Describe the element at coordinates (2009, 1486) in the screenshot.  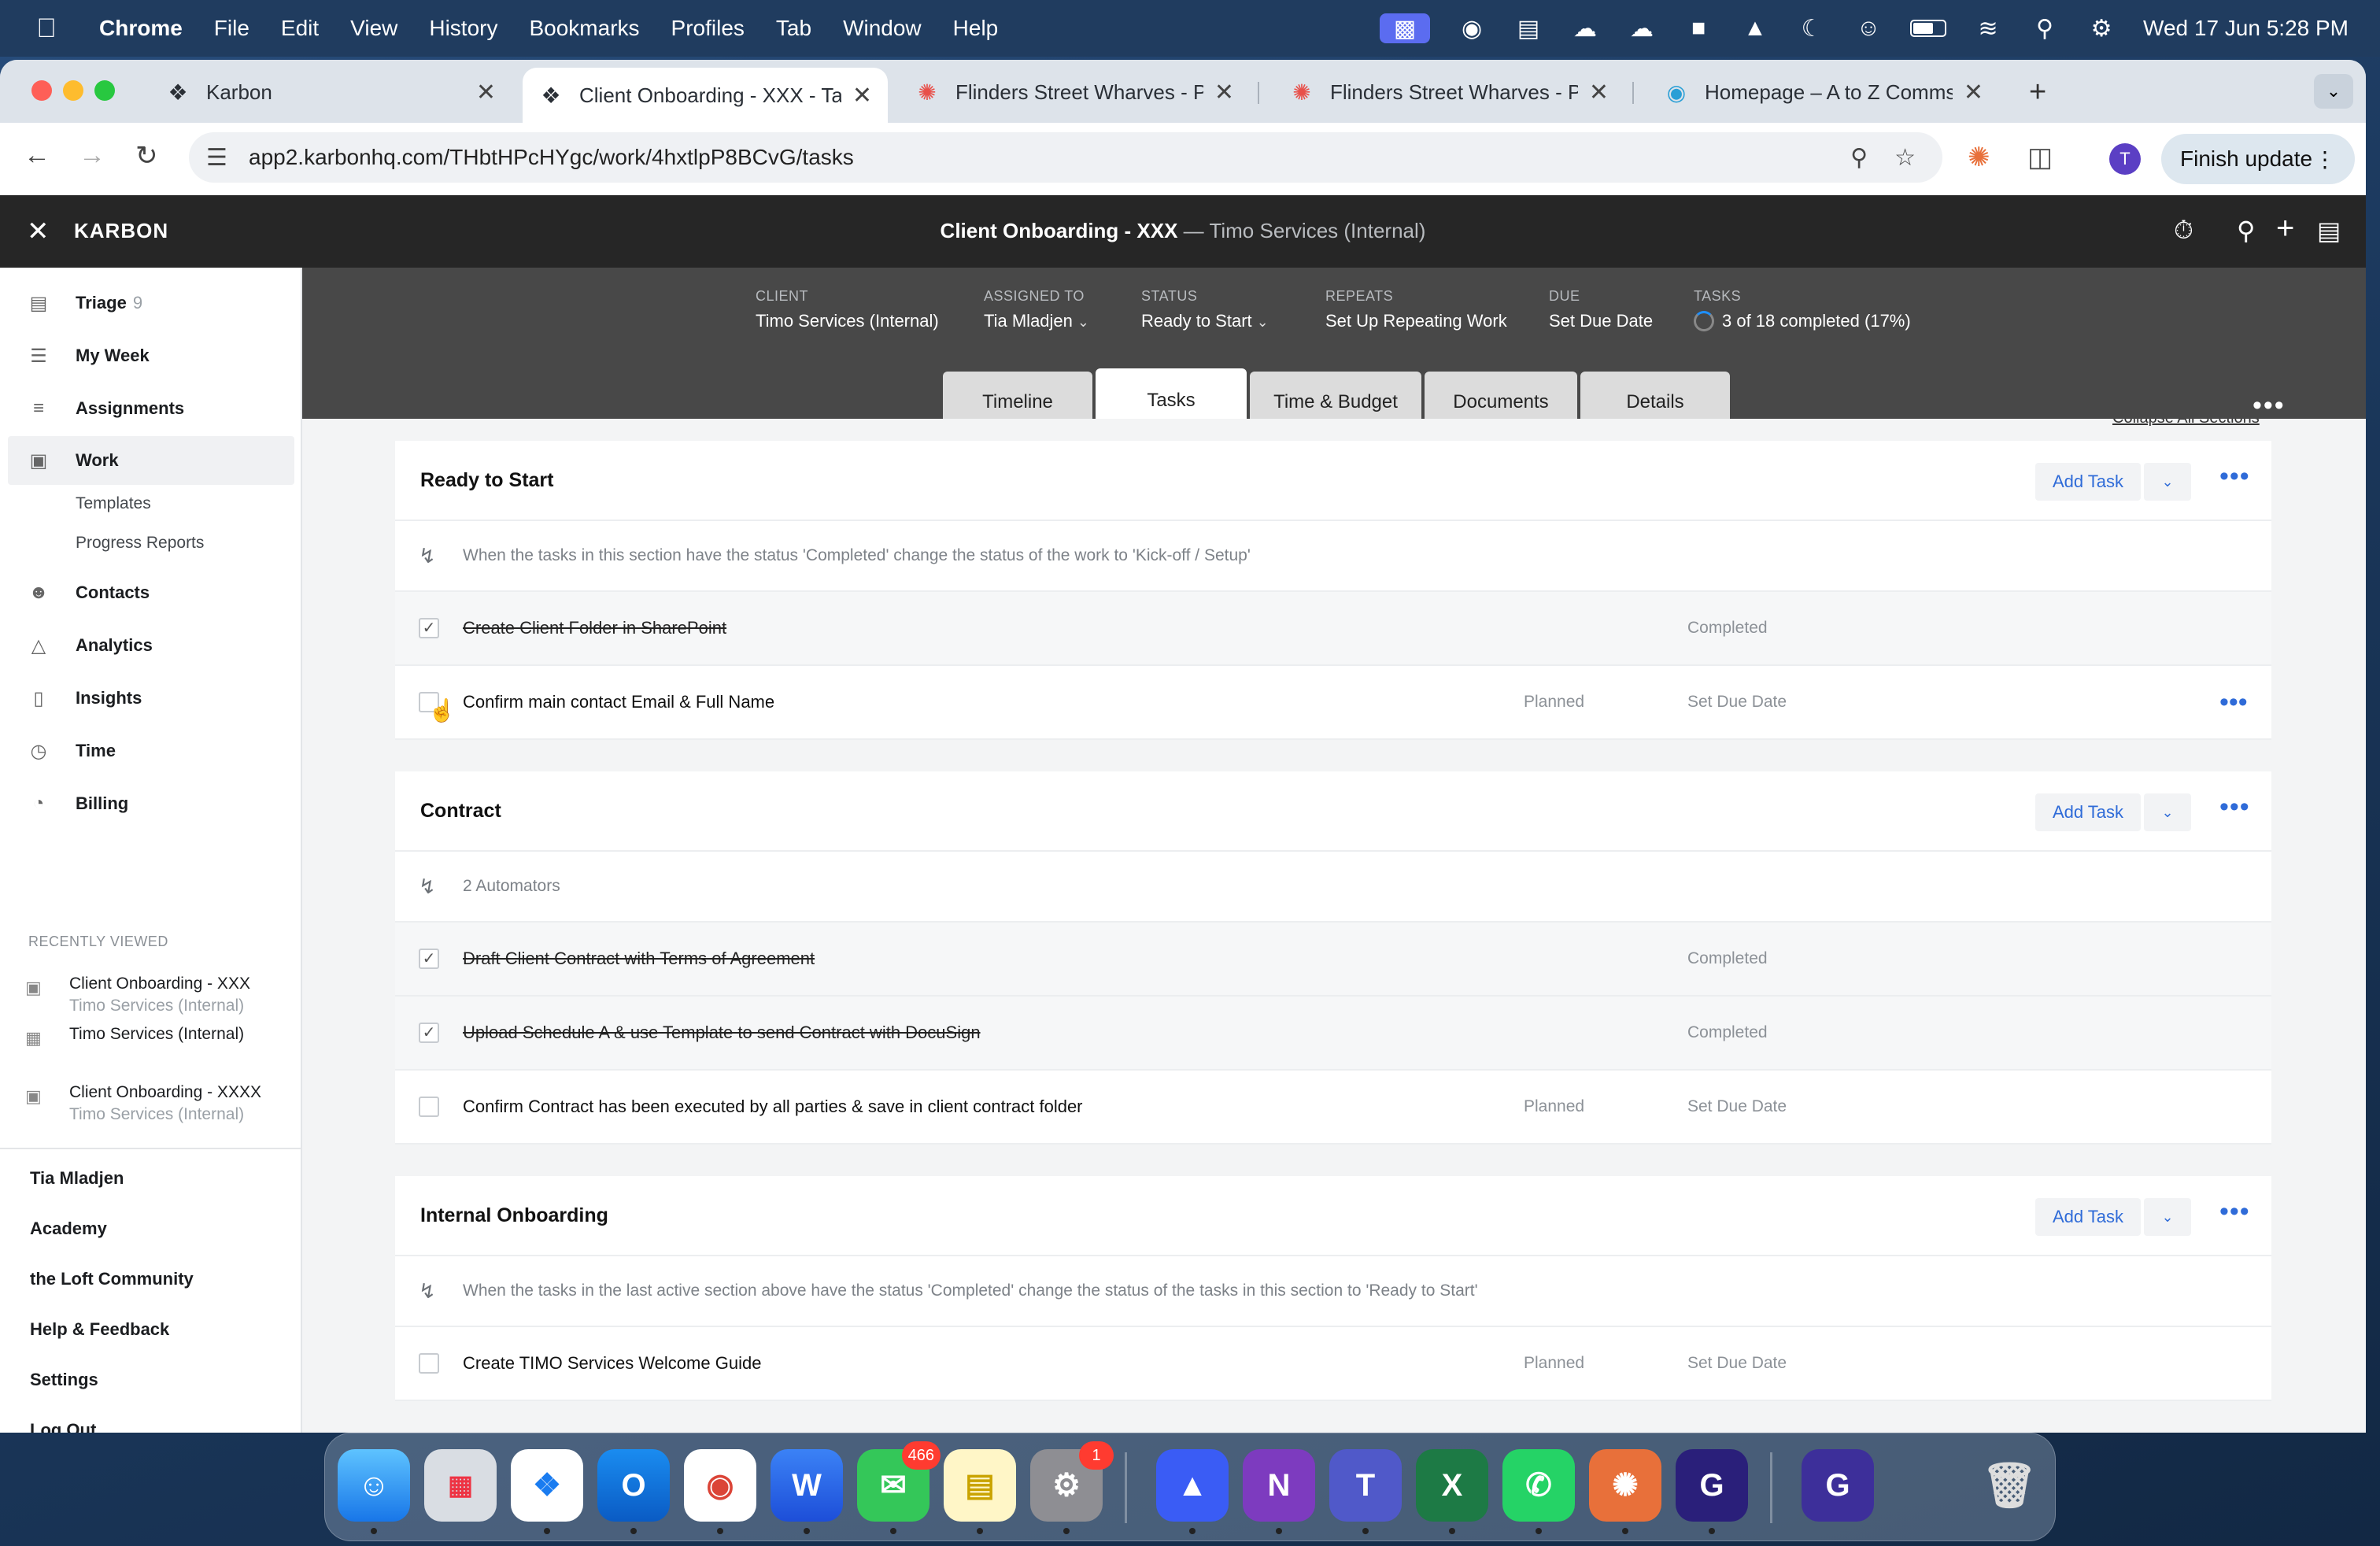
I see `trash-icon: 🗑` at that location.